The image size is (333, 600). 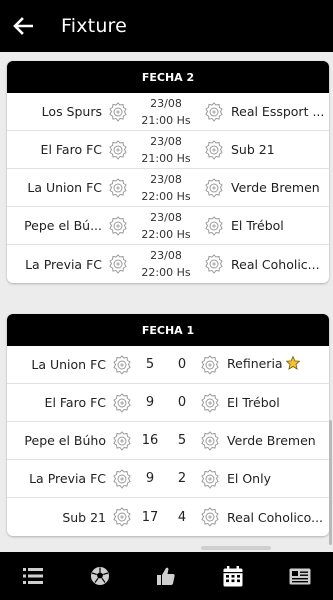 I want to click on scrollbar, so click(x=330, y=482).